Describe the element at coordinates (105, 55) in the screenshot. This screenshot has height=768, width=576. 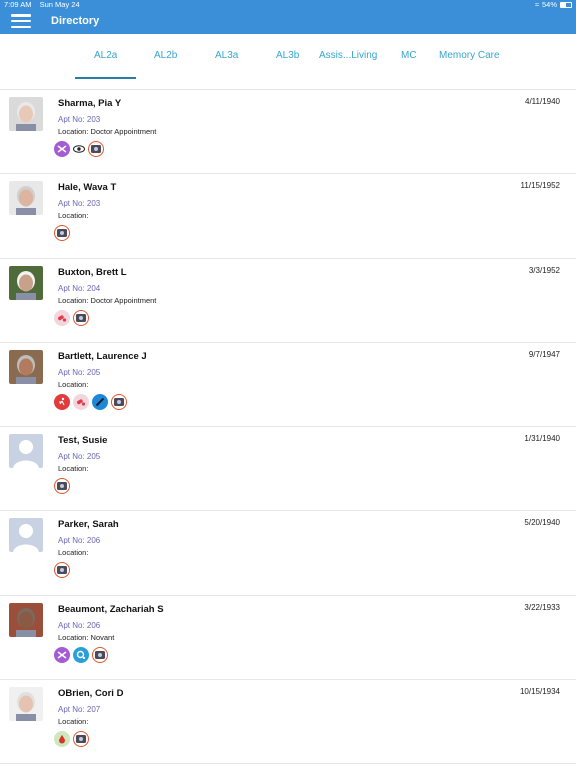
I see `tab-al2a: AL2a` at that location.